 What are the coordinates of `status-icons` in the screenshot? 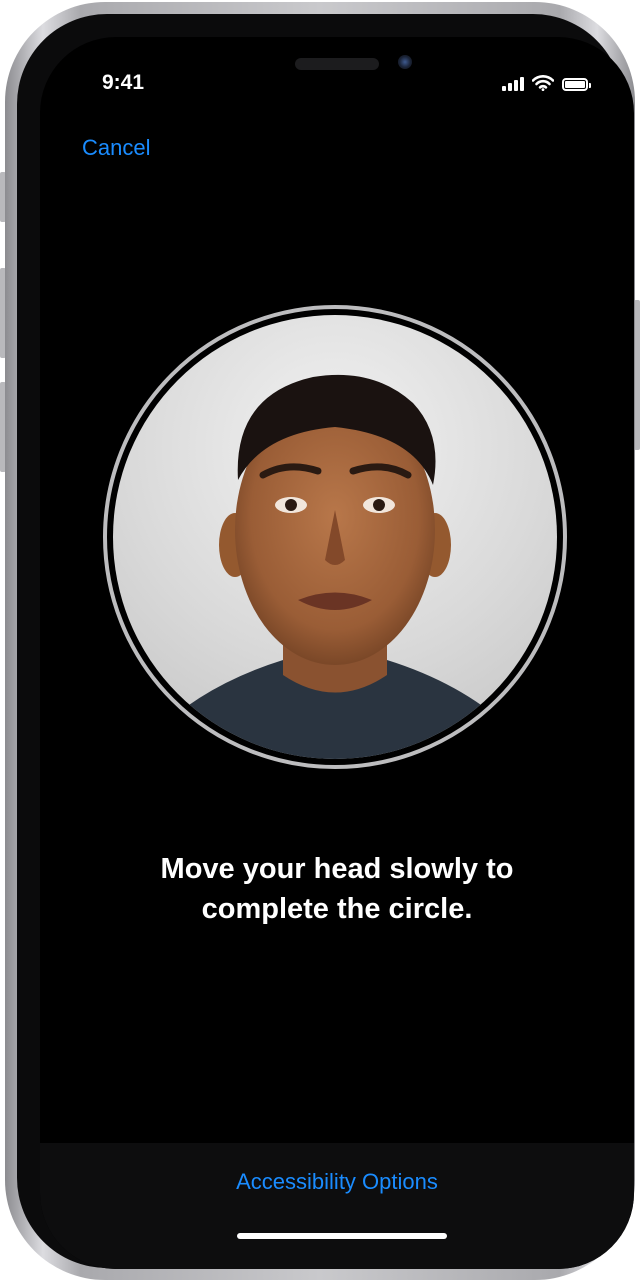 It's located at (546, 83).